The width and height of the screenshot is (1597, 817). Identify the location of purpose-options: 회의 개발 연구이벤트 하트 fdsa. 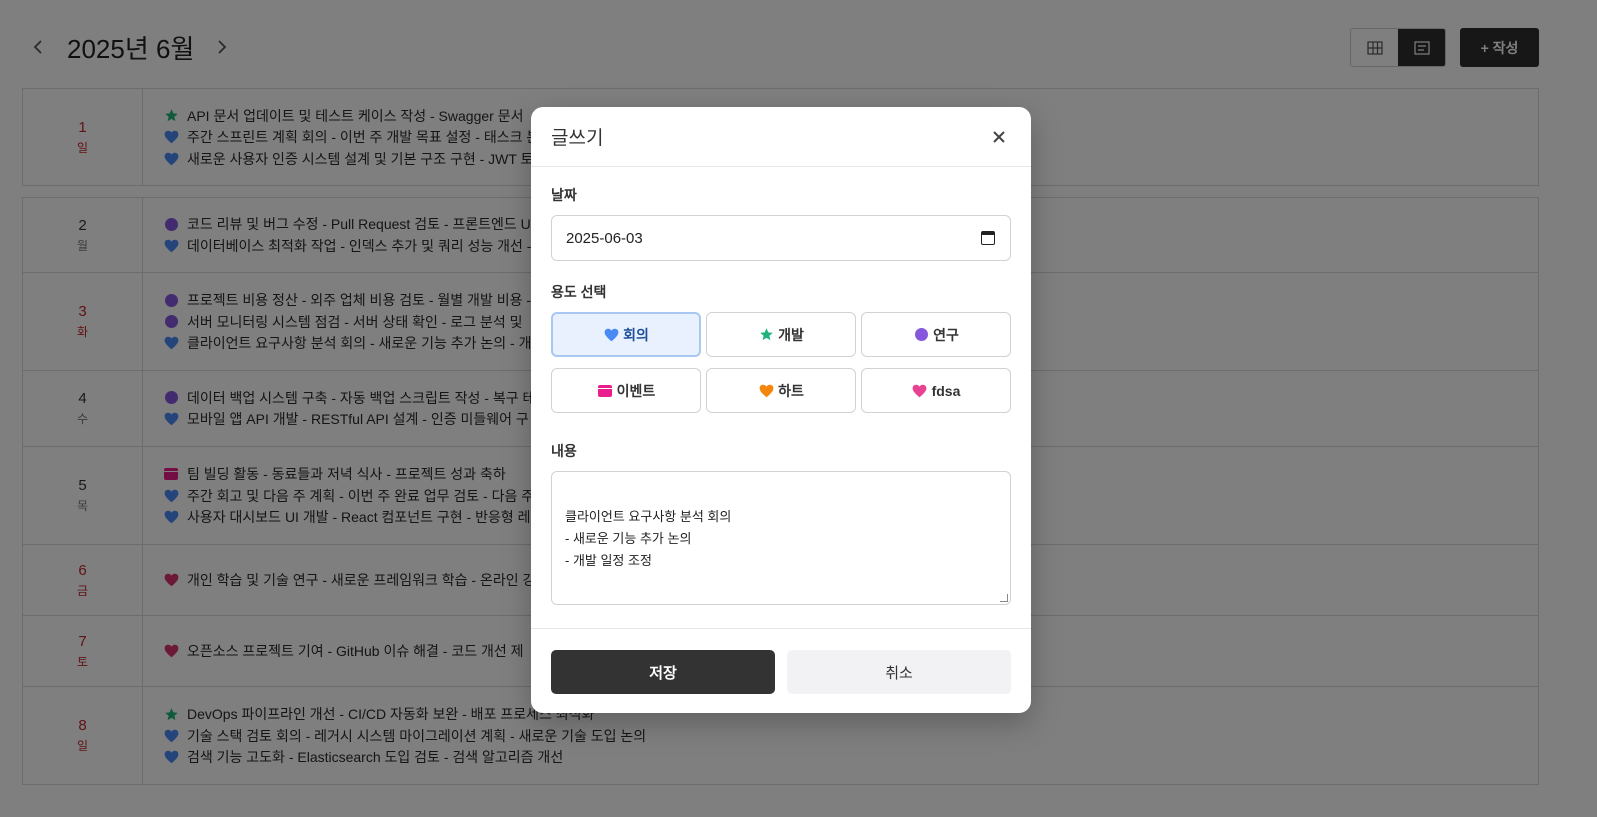
(781, 362).